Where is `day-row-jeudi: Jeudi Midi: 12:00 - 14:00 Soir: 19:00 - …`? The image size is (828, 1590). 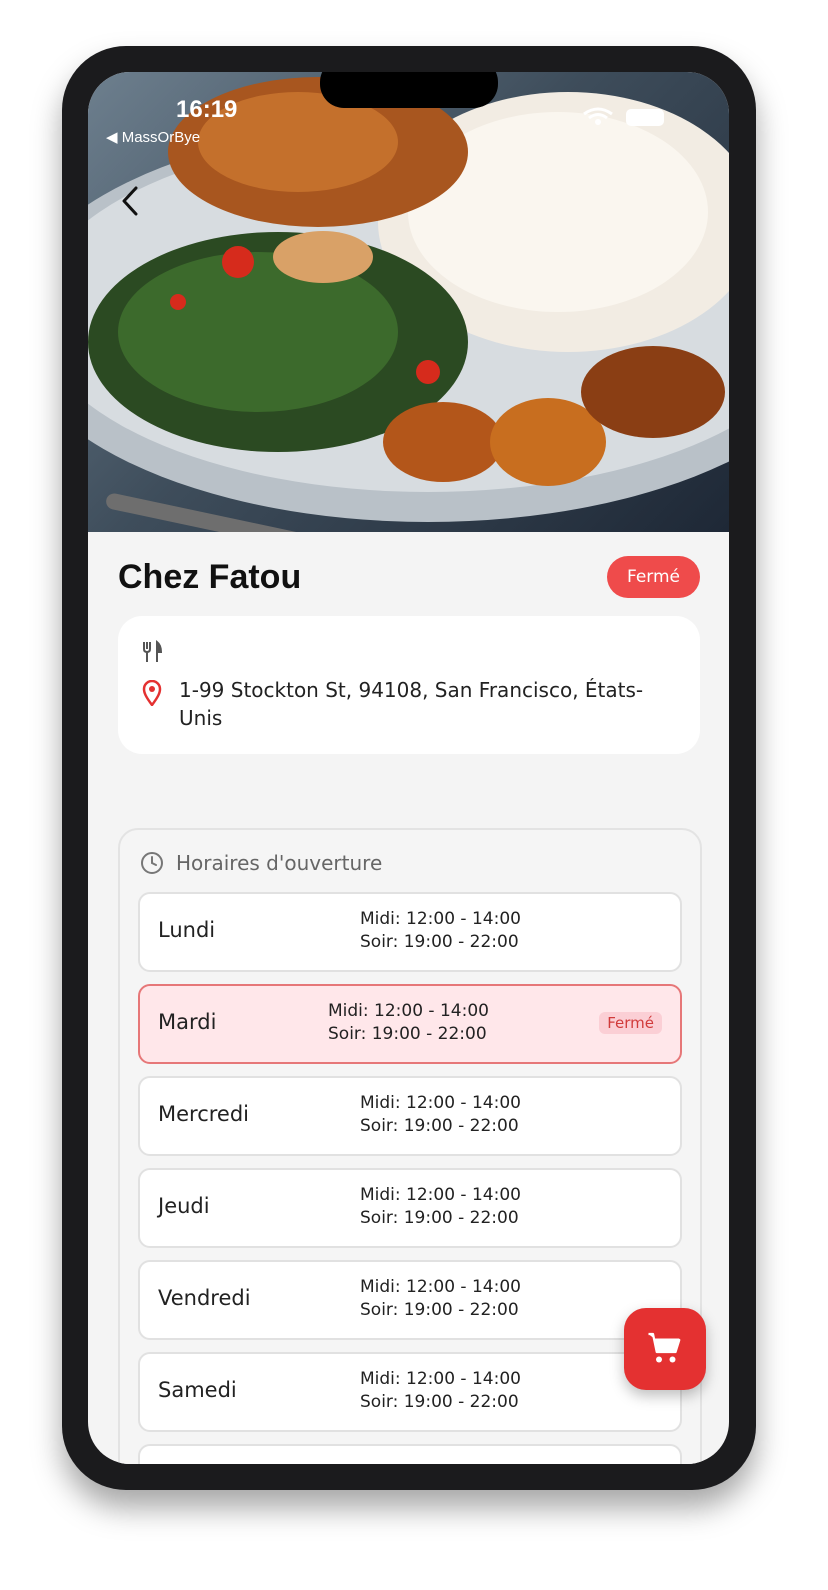 day-row-jeudi: Jeudi Midi: 12:00 - 14:00 Soir: 19:00 - … is located at coordinates (410, 1208).